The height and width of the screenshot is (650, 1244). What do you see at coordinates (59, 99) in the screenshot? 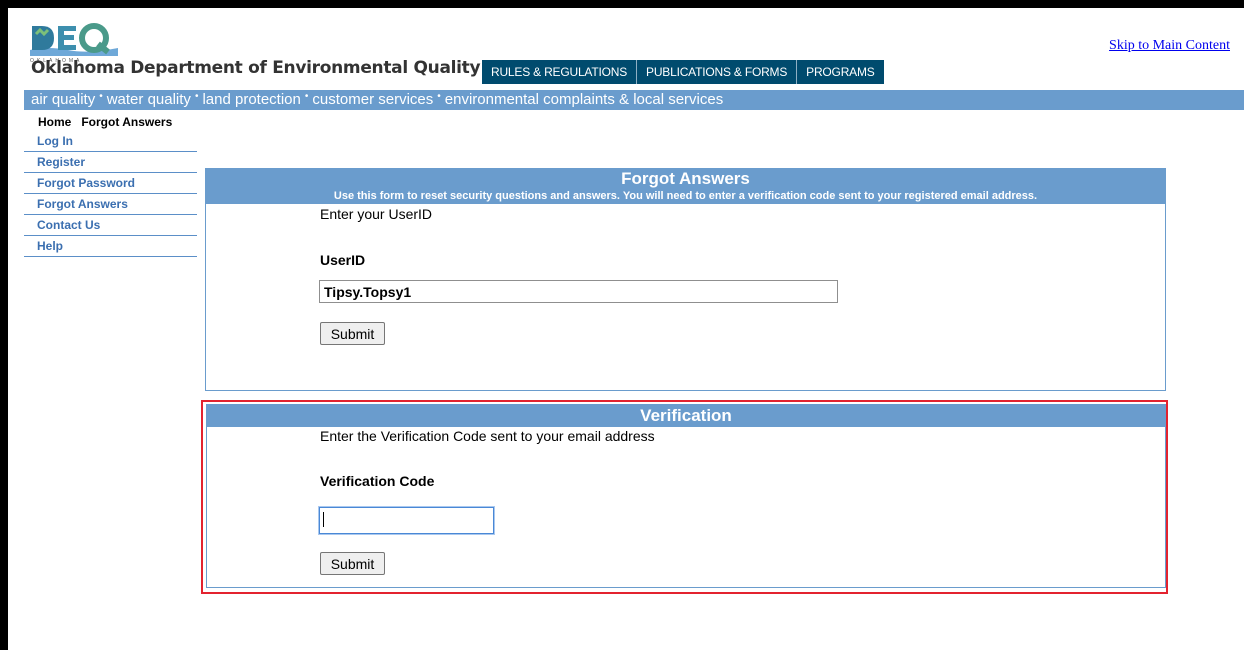
I see `nav-air-quality: air quality` at bounding box center [59, 99].